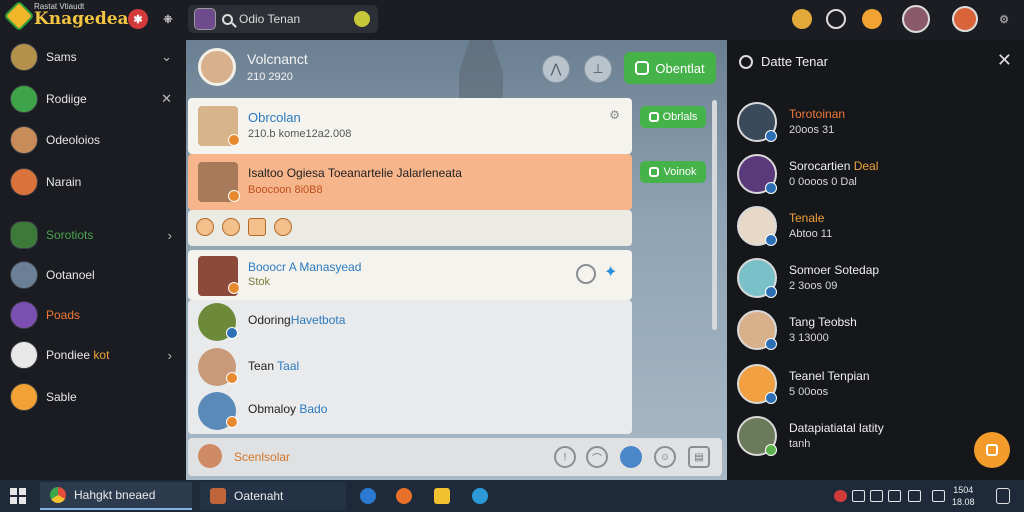 This screenshot has width=1024, height=512. What do you see at coordinates (273, 366) in the screenshot?
I see `message-text: Tean Taal` at bounding box center [273, 366].